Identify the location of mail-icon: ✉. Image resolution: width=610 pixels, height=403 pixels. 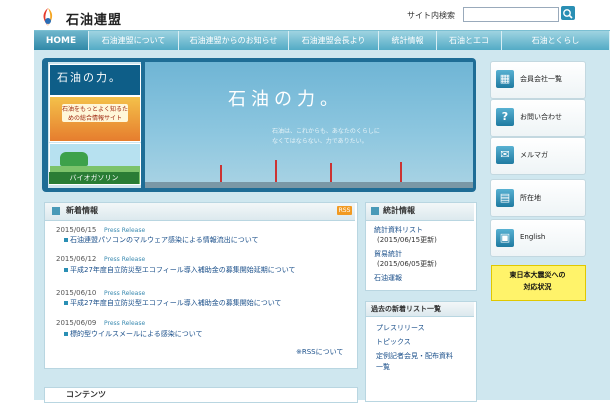
(505, 155).